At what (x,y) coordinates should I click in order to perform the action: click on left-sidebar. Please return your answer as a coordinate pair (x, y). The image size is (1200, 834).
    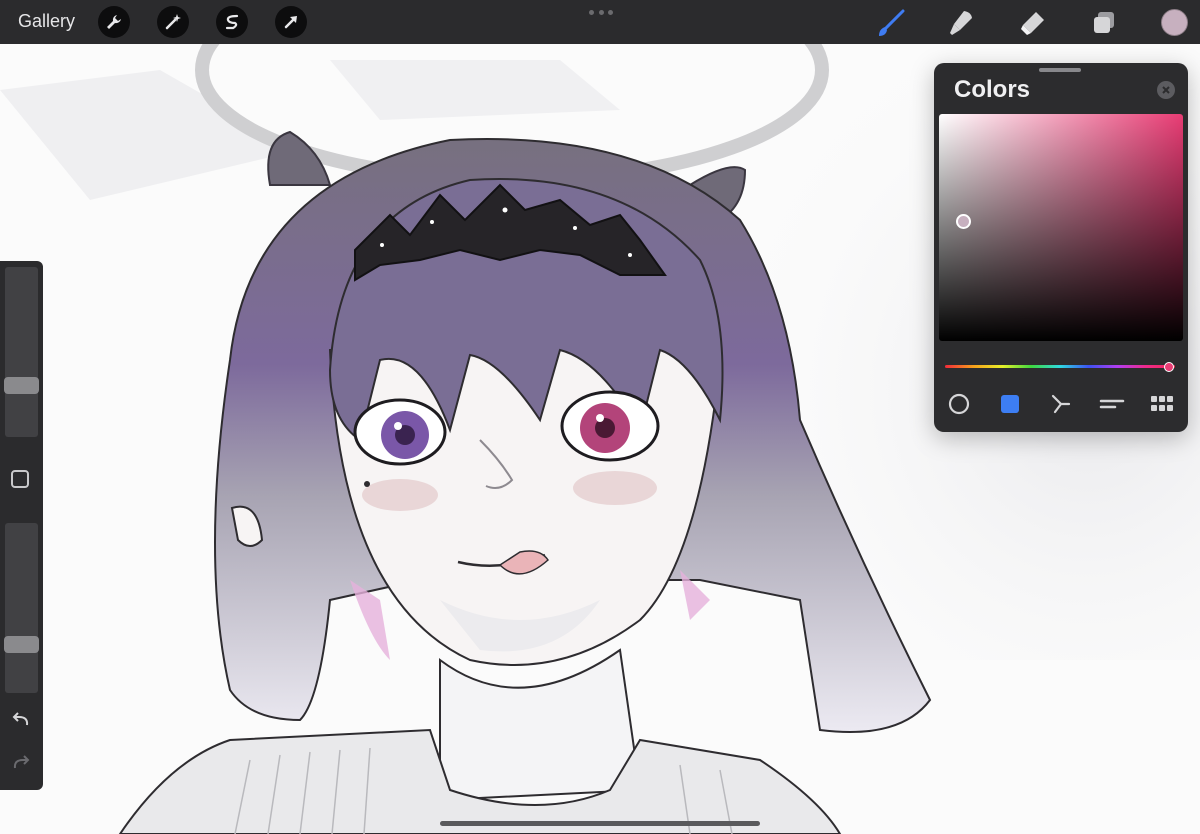
    Looking at the image, I should click on (21, 525).